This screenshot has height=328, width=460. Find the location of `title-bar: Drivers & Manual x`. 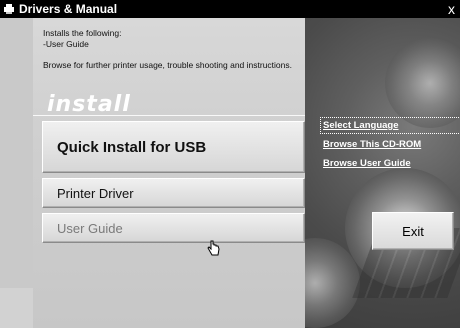

title-bar: Drivers & Manual x is located at coordinates (230, 9).